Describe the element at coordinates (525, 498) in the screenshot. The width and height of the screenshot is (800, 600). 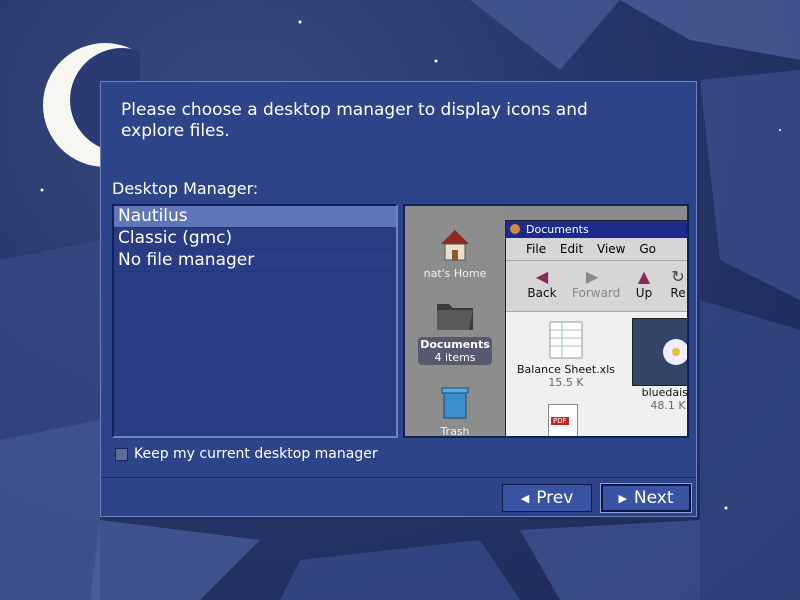
I see `left-arrow-icon: ◀` at that location.